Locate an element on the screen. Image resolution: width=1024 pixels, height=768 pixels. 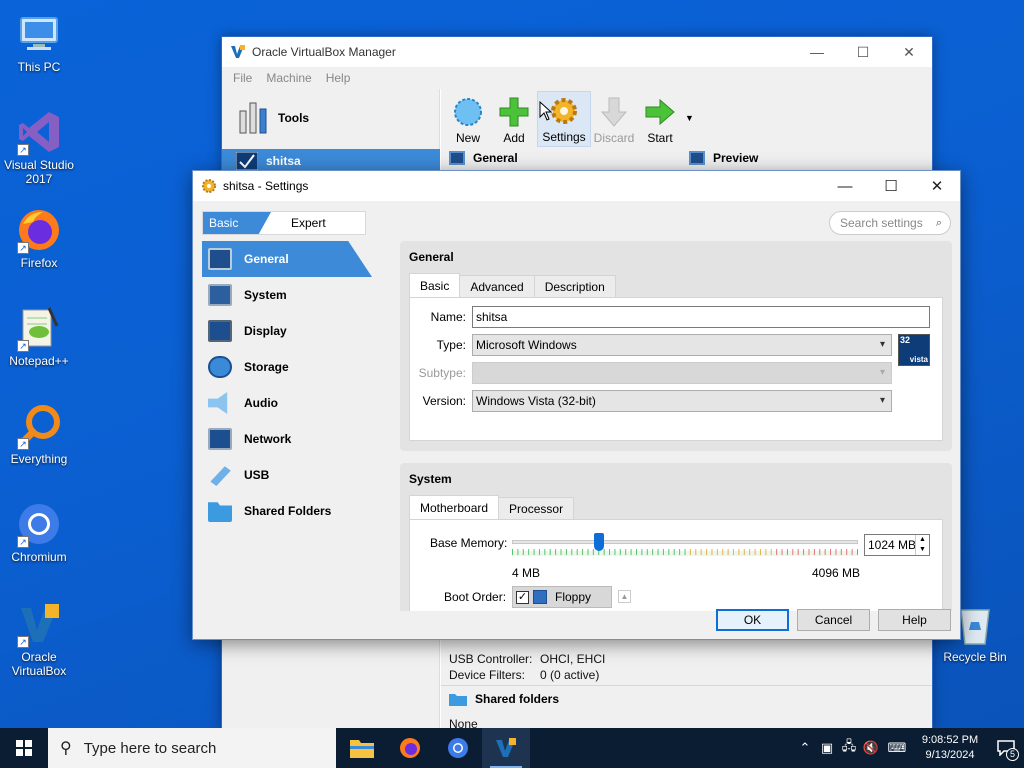
settings-search-input: Search settings ⌕ is located at coordinates (890, 223).